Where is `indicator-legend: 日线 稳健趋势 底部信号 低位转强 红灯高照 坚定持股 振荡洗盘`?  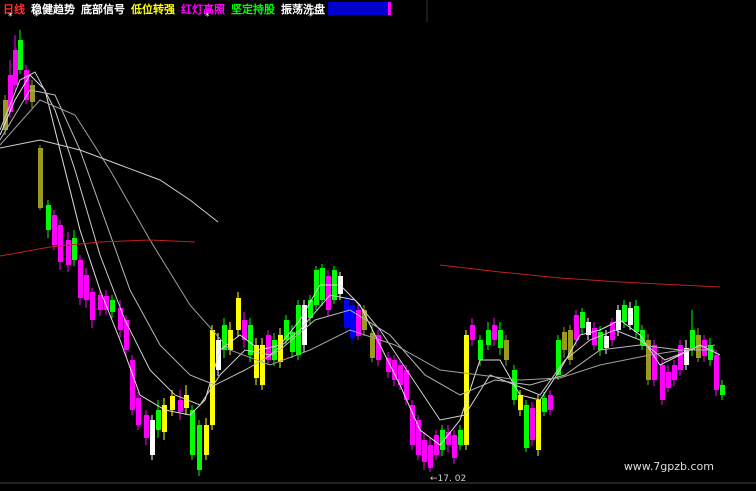
indicator-legend: 日线 稳健趋势 底部信号 低位转强 红灯高照 坚定持股 振荡洗盘 is located at coordinates (195, 11).